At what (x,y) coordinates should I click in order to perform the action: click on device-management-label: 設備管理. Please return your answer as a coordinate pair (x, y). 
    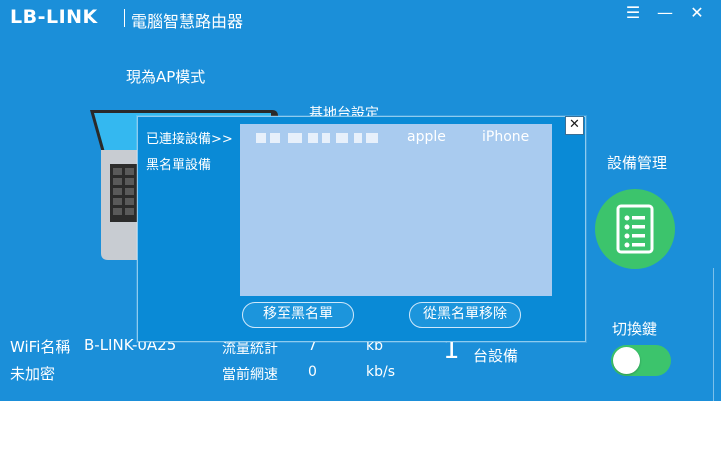
    Looking at the image, I should click on (637, 163).